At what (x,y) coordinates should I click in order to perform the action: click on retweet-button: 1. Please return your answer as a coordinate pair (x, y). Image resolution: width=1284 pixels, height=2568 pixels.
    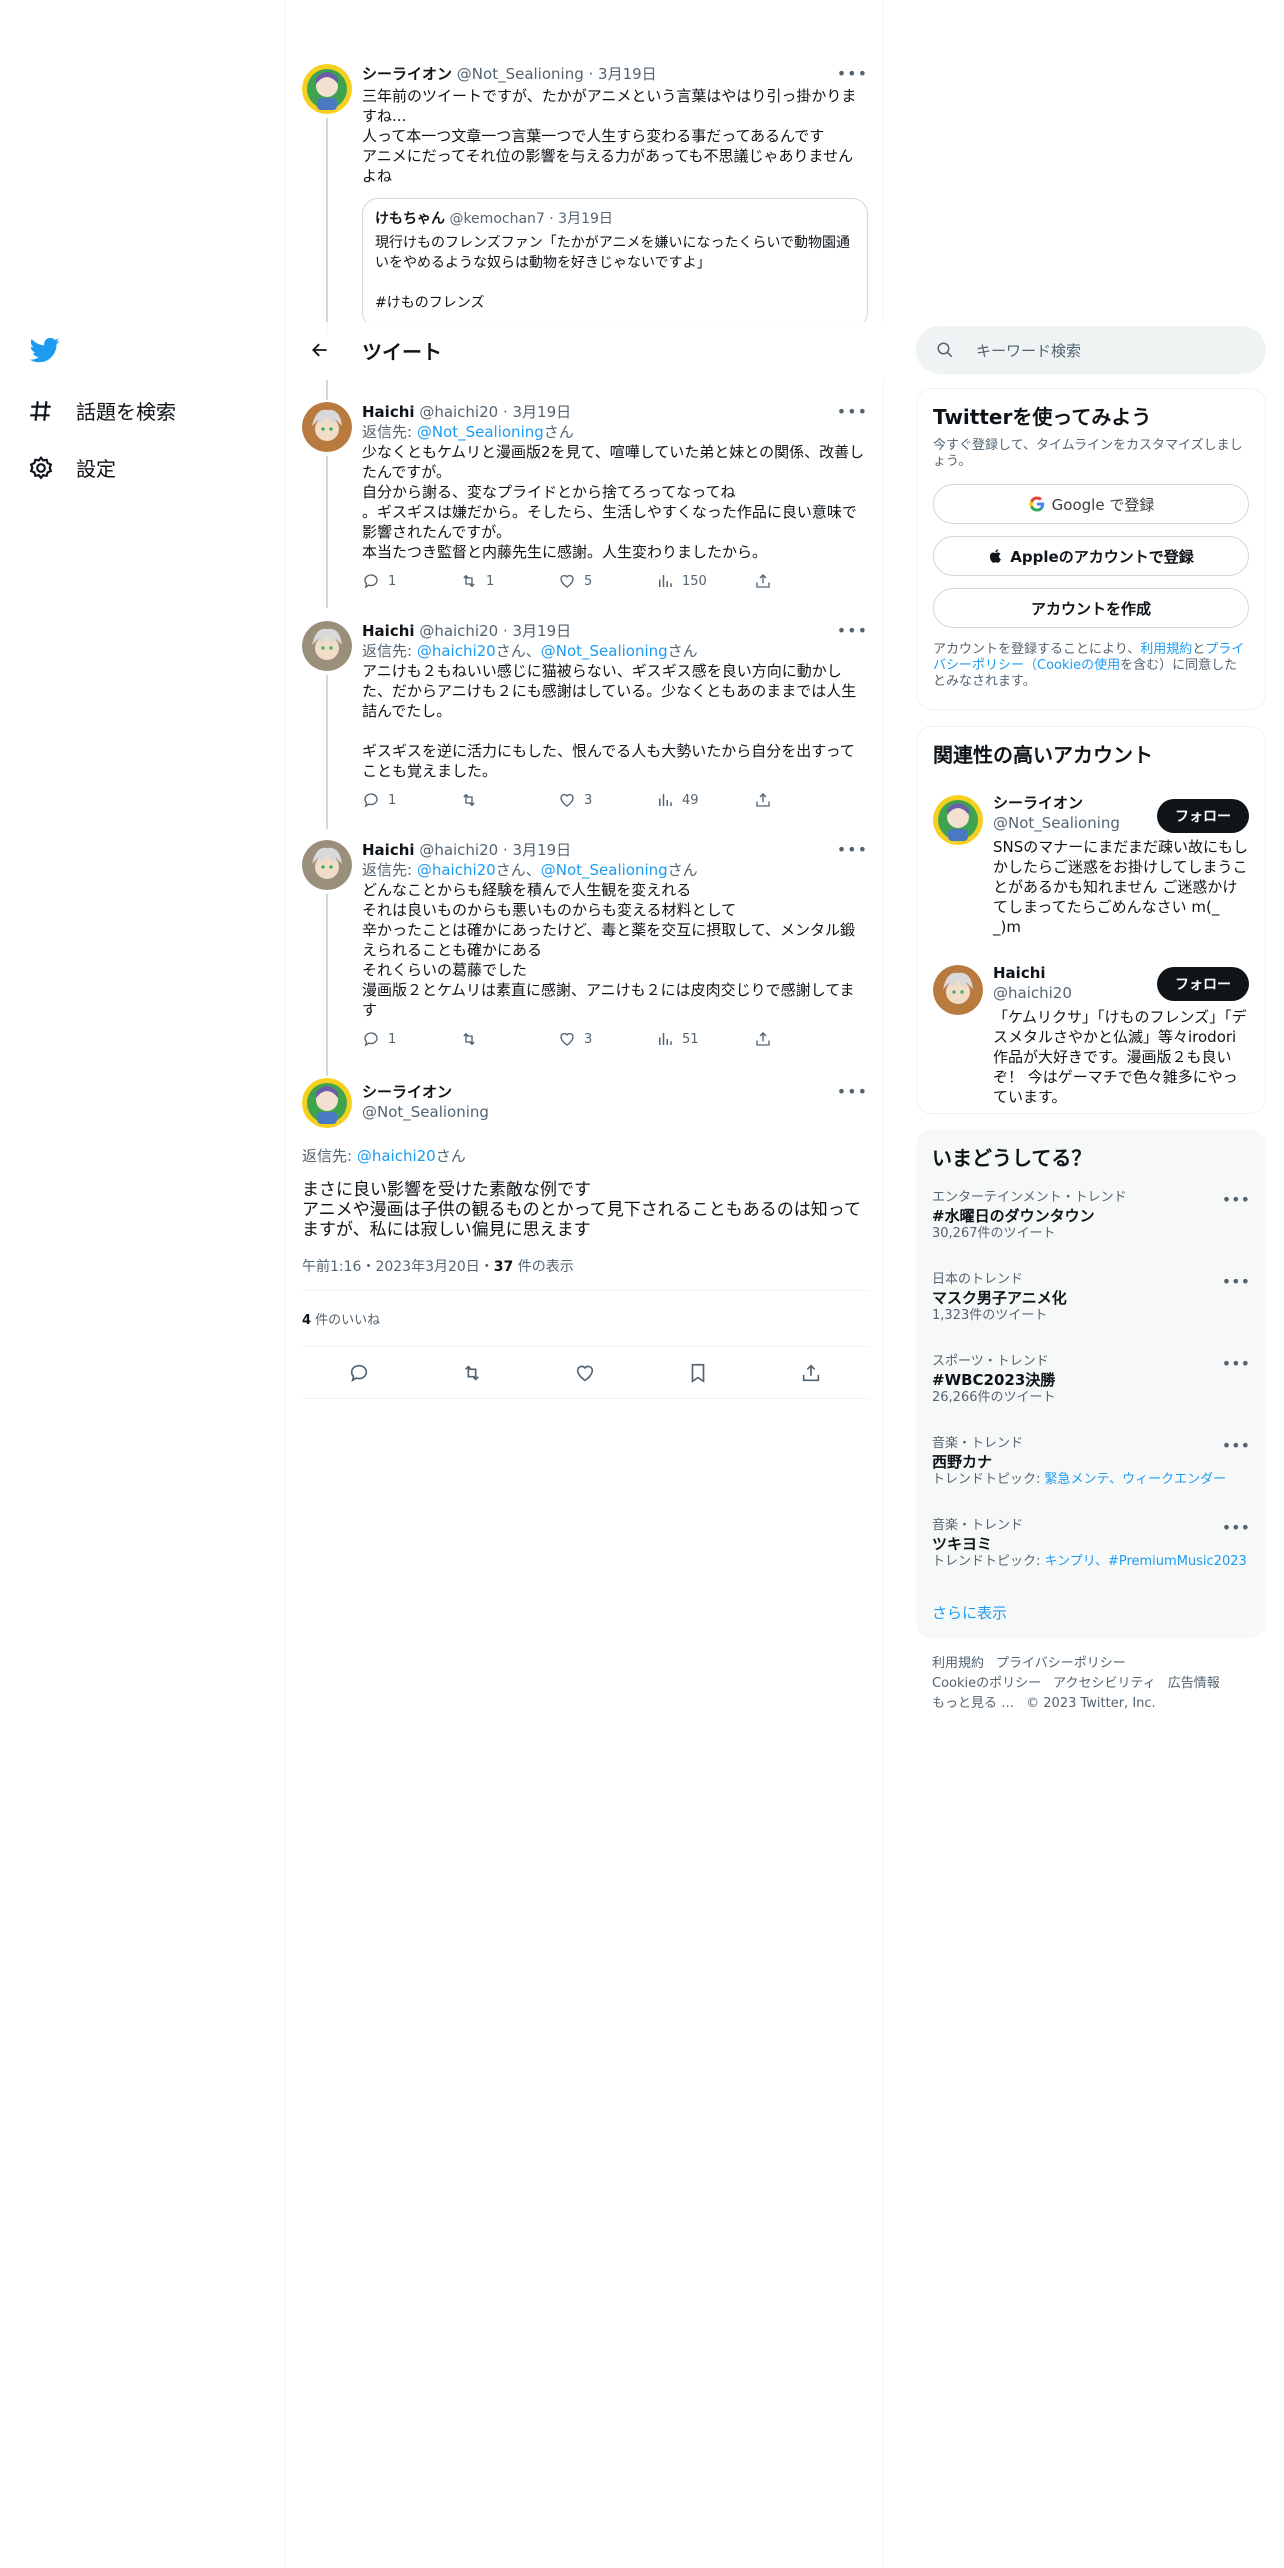
    Looking at the image, I should click on (509, 581).